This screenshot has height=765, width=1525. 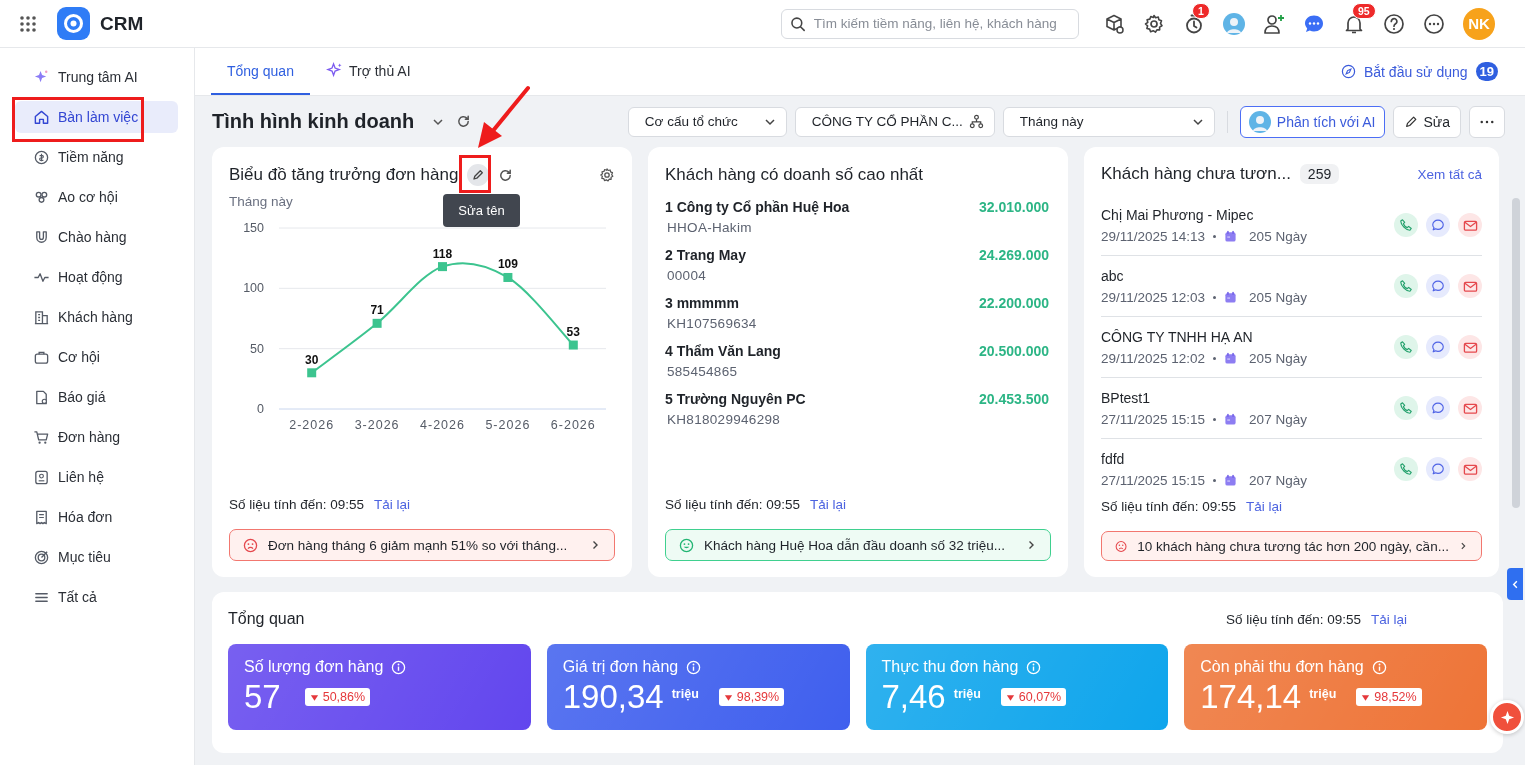 What do you see at coordinates (1204, 458) in the screenshot?
I see `customer-name: fdfd` at bounding box center [1204, 458].